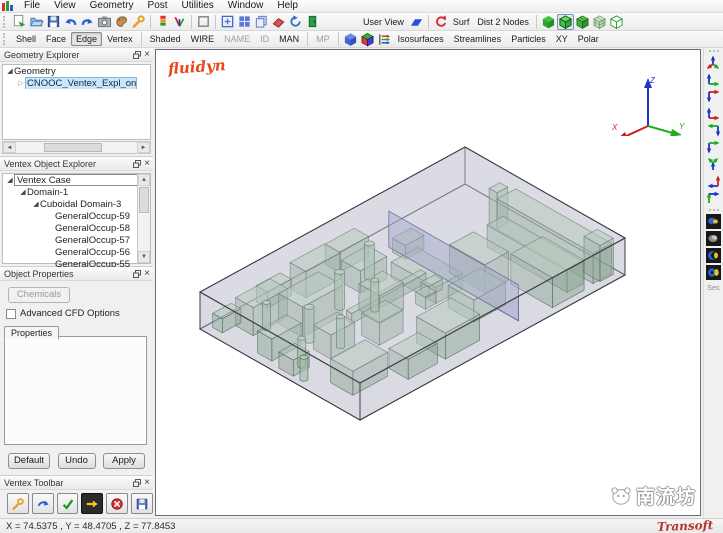 This screenshot has height=533, width=723. What do you see at coordinates (713, 198) in the screenshot?
I see `view-axis-xz-icon` at bounding box center [713, 198].